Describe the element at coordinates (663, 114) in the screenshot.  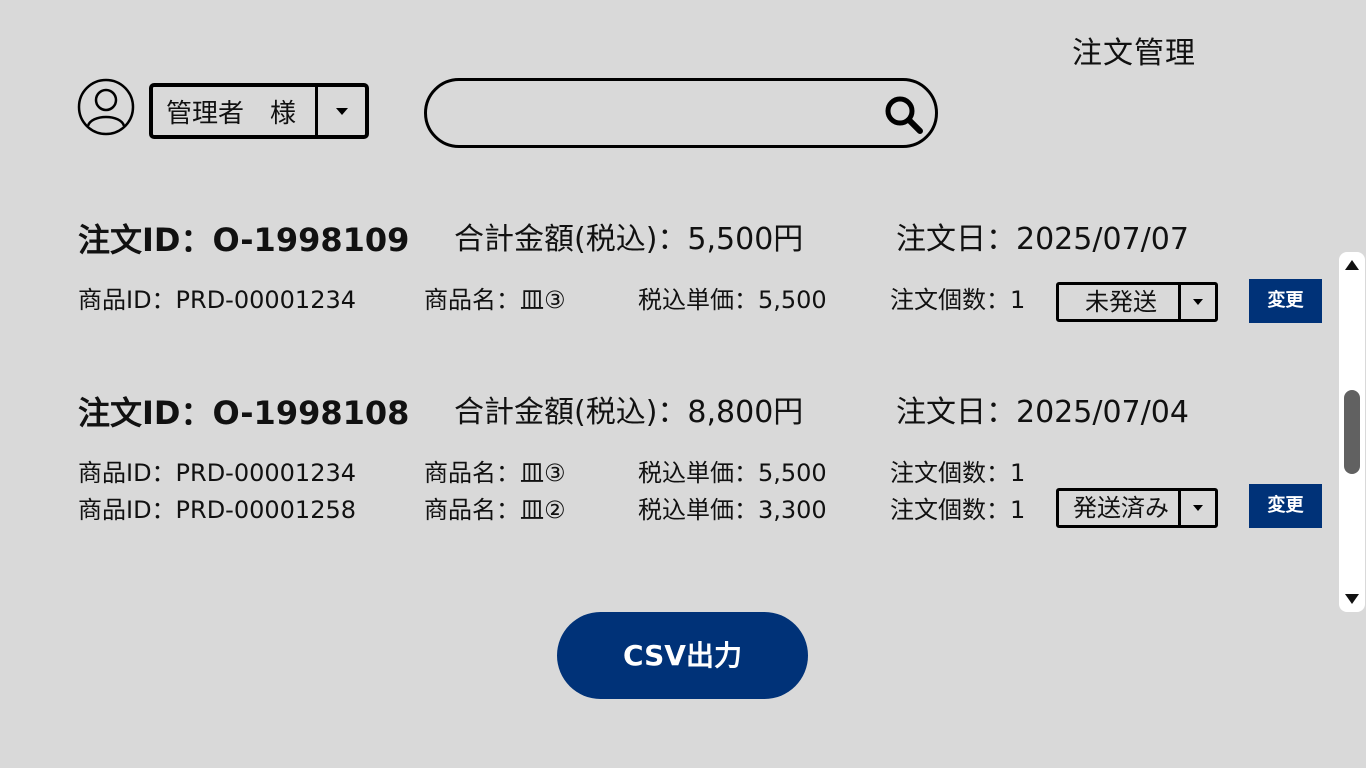
I see `search-input` at that location.